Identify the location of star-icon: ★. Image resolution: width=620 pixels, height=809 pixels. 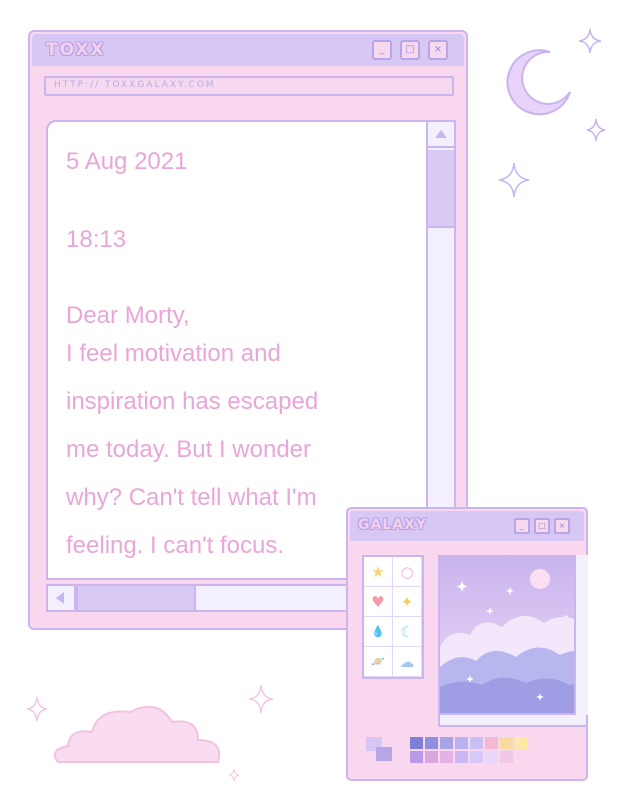
(378, 572).